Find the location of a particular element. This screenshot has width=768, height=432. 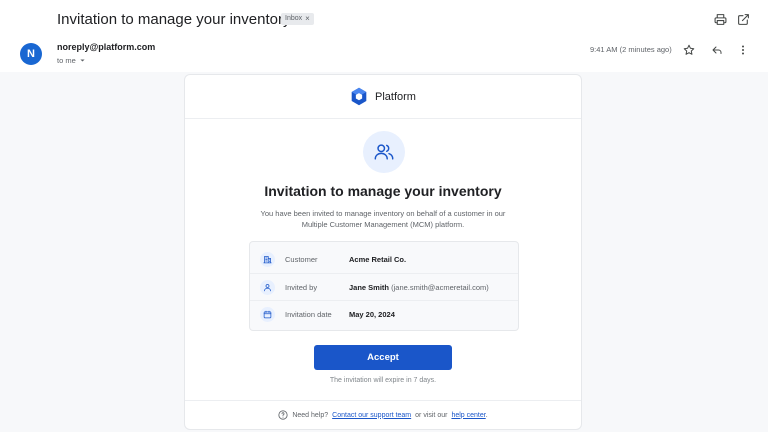

reply-icon is located at coordinates (717, 50).